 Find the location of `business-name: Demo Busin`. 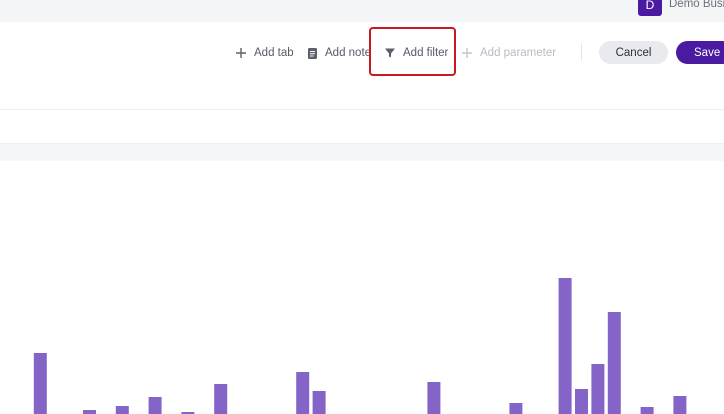

business-name: Demo Busin is located at coordinates (696, 5).